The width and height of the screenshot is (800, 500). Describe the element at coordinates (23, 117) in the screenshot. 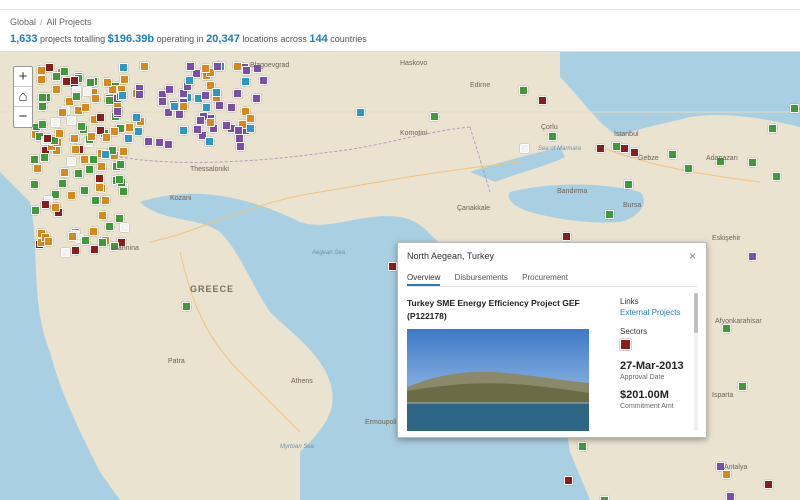

I see `zoom-out-button: −` at that location.